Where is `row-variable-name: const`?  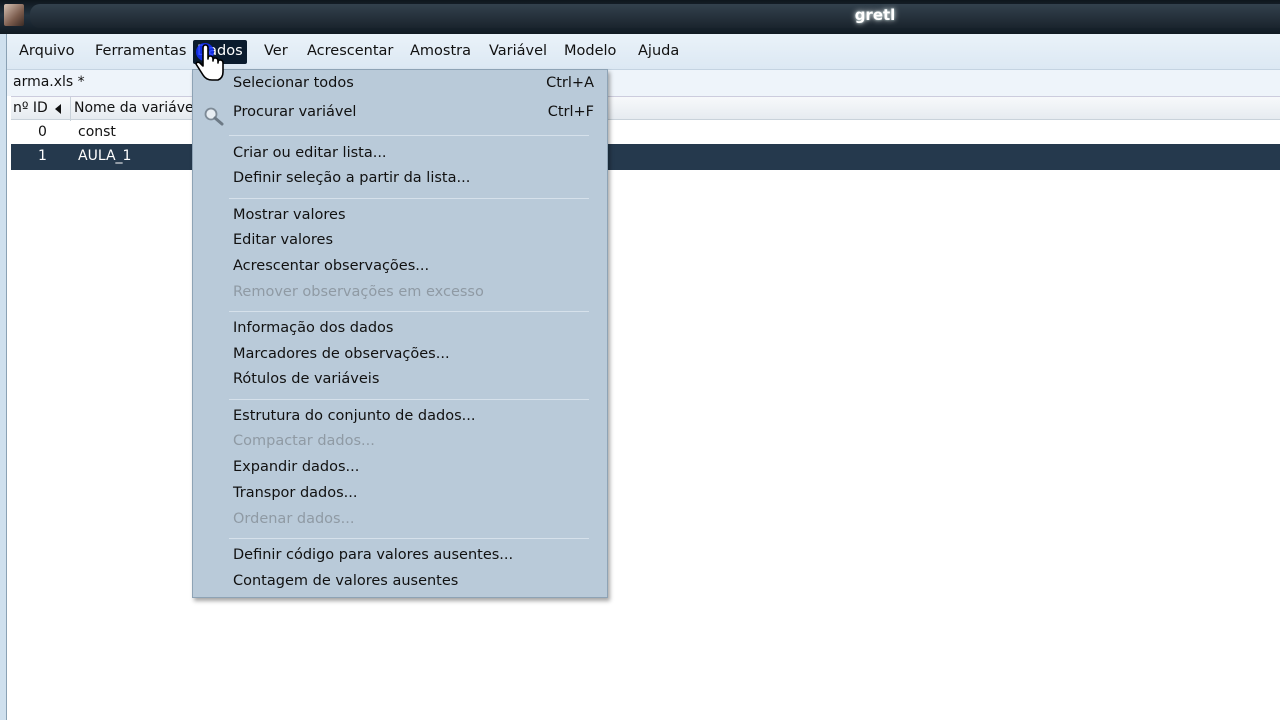
row-variable-name: const is located at coordinates (97, 132).